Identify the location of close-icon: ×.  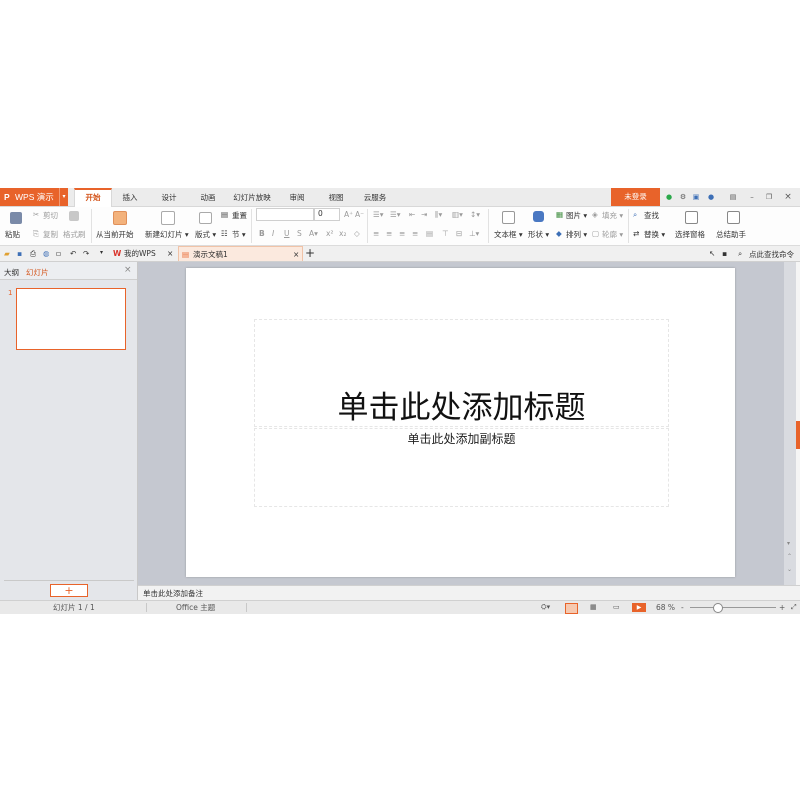
(296, 254).